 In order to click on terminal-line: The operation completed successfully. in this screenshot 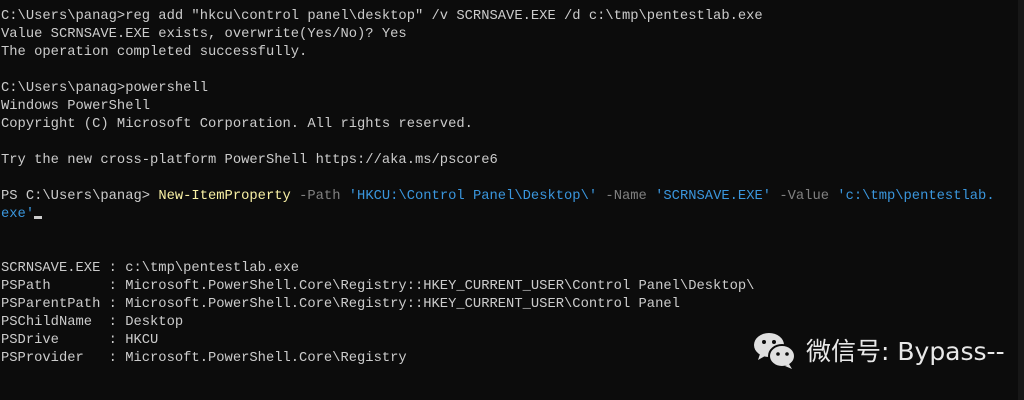, I will do `click(154, 52)`.